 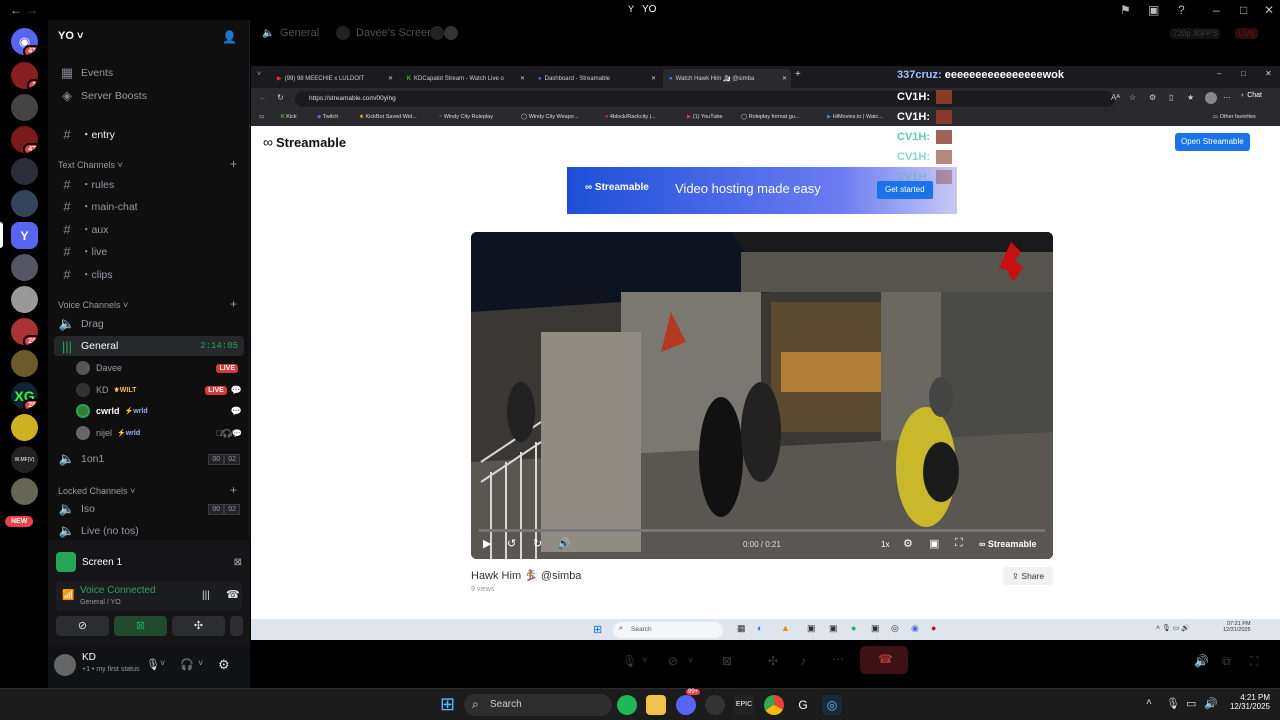 What do you see at coordinates (1115, 97) in the screenshot?
I see `reader-icon: Aᴬ` at bounding box center [1115, 97].